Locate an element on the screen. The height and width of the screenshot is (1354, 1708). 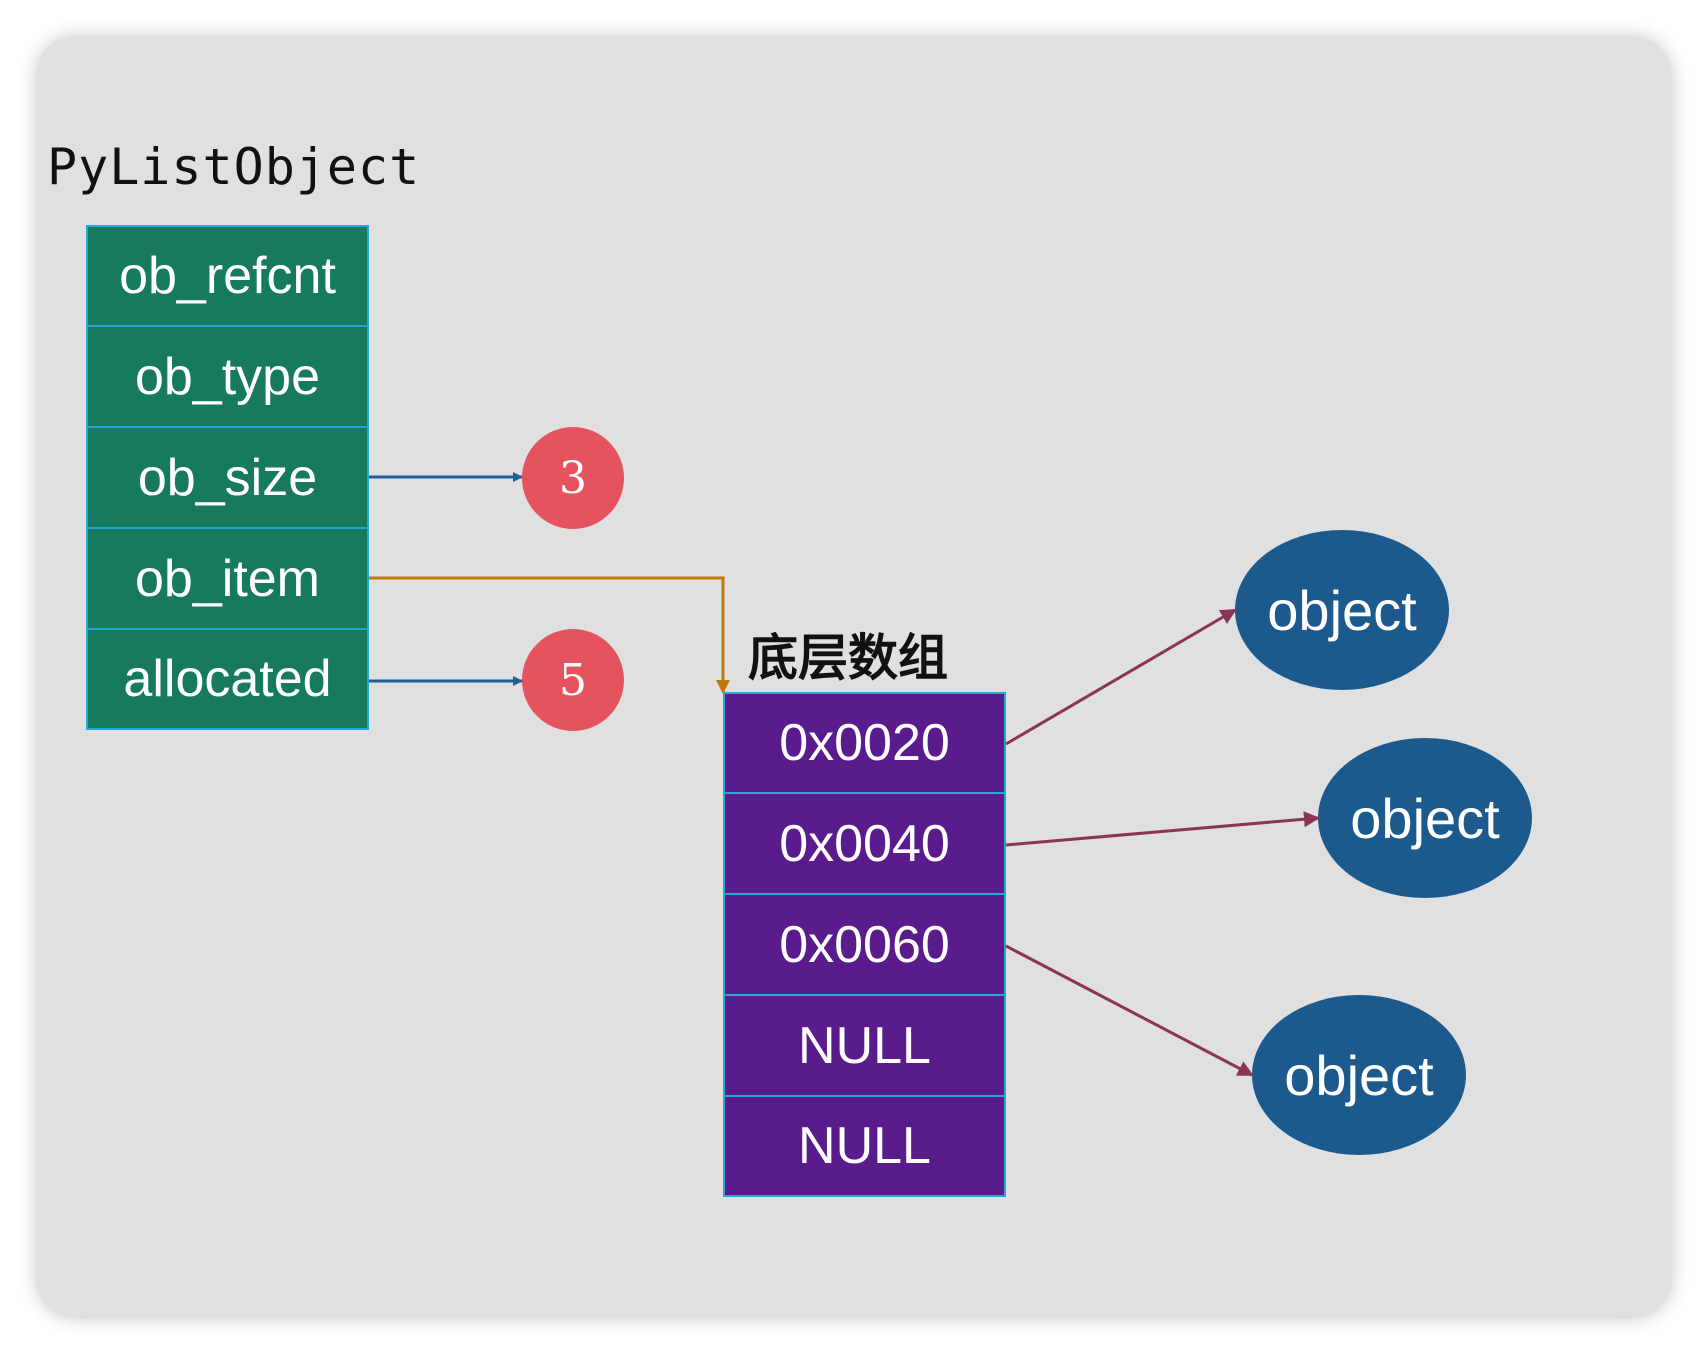
diagram-title: PyListObject is located at coordinates (234, 167).